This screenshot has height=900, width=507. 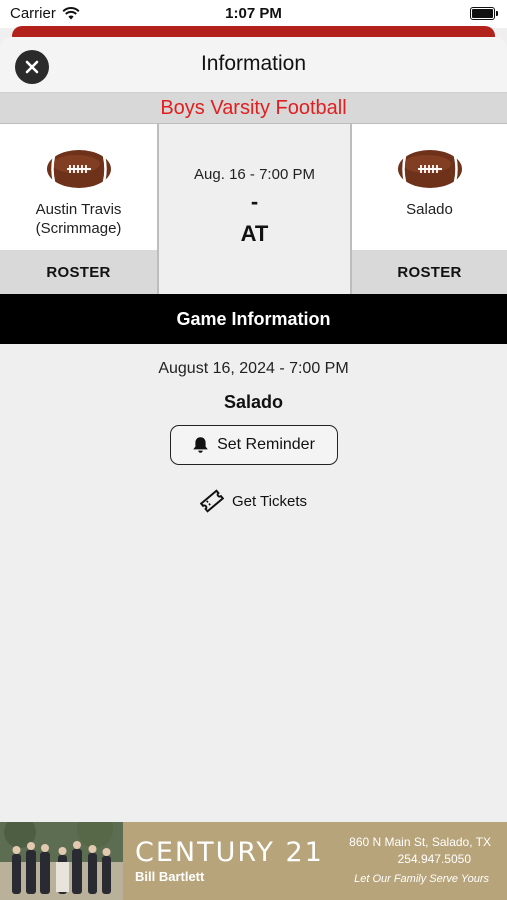 I want to click on home-team-card: Austin Travis (Scrimmage) ROSTER, so click(x=78, y=209).